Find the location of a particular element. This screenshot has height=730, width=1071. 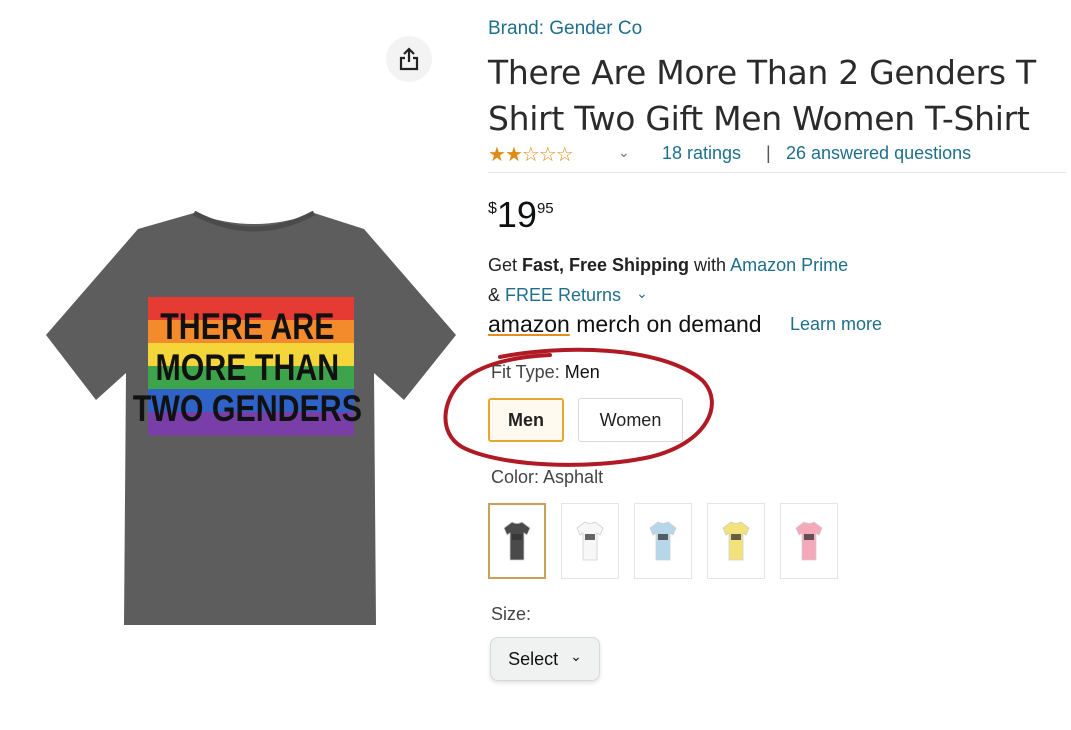

answered-questions-link: 26 answered questions is located at coordinates (878, 153).